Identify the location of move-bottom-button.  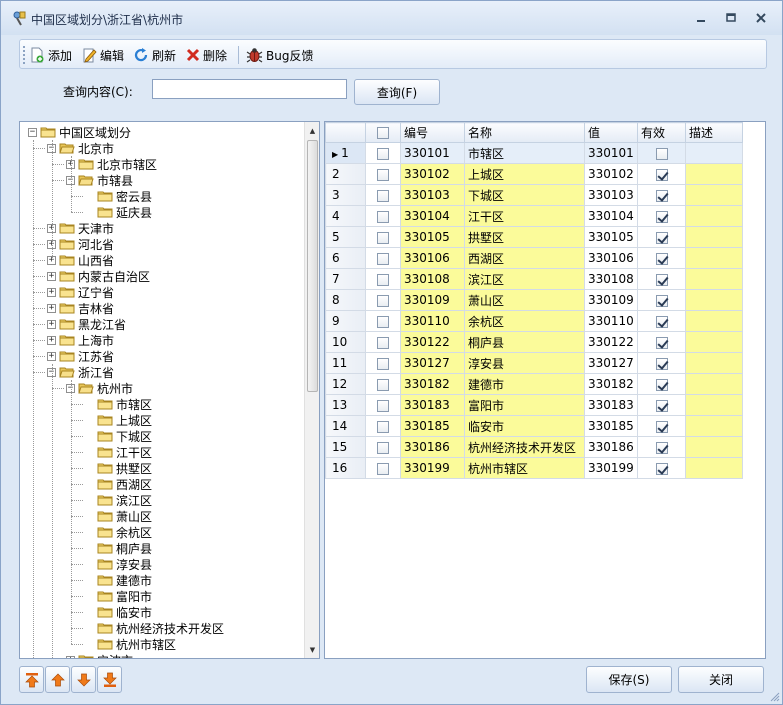
(109, 679).